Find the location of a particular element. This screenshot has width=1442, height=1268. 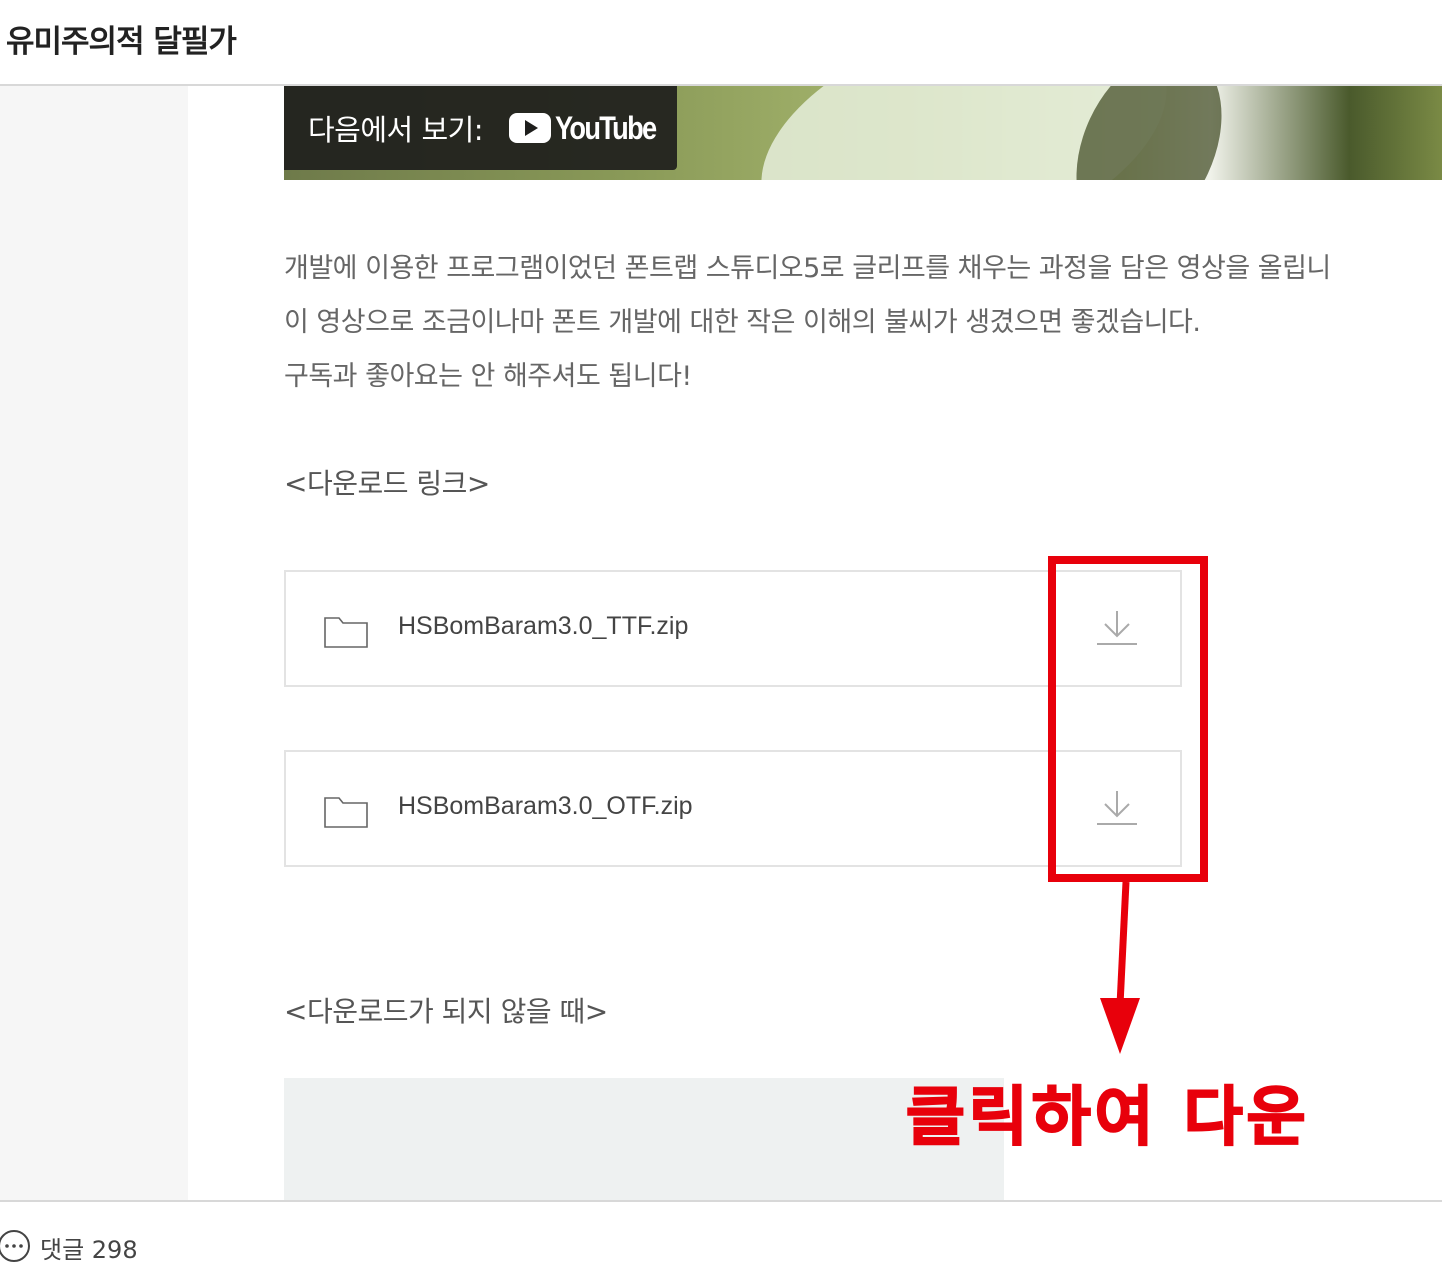

comment-count-link: 댓글 298 is located at coordinates (89, 1247).